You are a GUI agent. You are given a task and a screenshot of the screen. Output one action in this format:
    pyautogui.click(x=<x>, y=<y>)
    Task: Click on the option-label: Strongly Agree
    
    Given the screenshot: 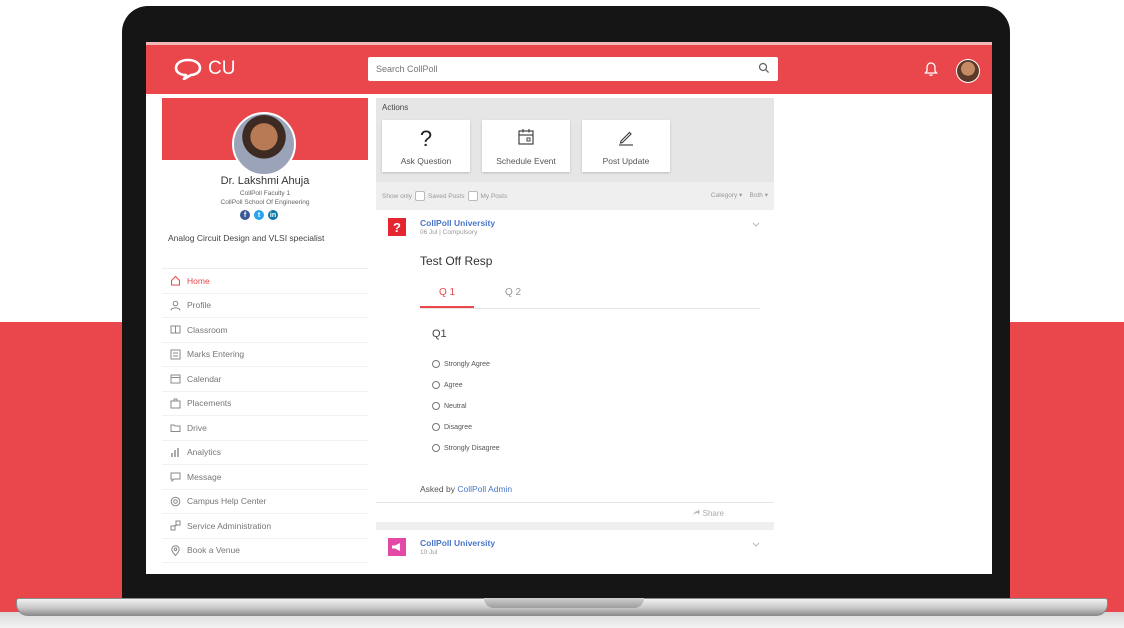 What is the action you would take?
    pyautogui.click(x=467, y=364)
    